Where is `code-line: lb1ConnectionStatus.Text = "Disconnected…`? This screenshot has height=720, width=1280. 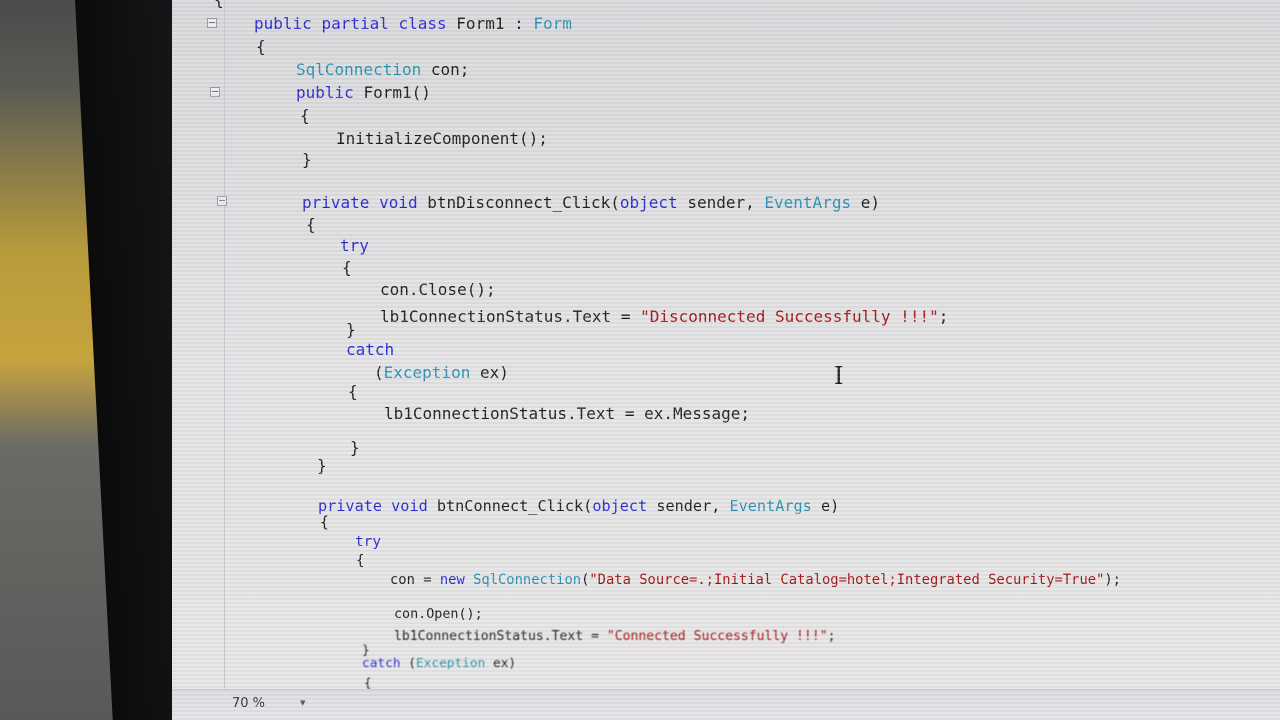 code-line: lb1ConnectionStatus.Text = "Disconnected… is located at coordinates (664, 317).